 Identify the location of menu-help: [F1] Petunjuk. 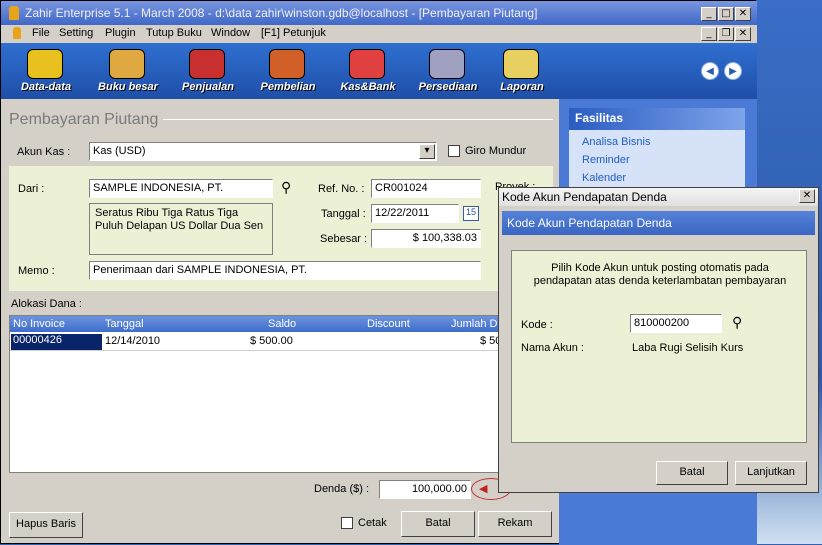
(293, 33).